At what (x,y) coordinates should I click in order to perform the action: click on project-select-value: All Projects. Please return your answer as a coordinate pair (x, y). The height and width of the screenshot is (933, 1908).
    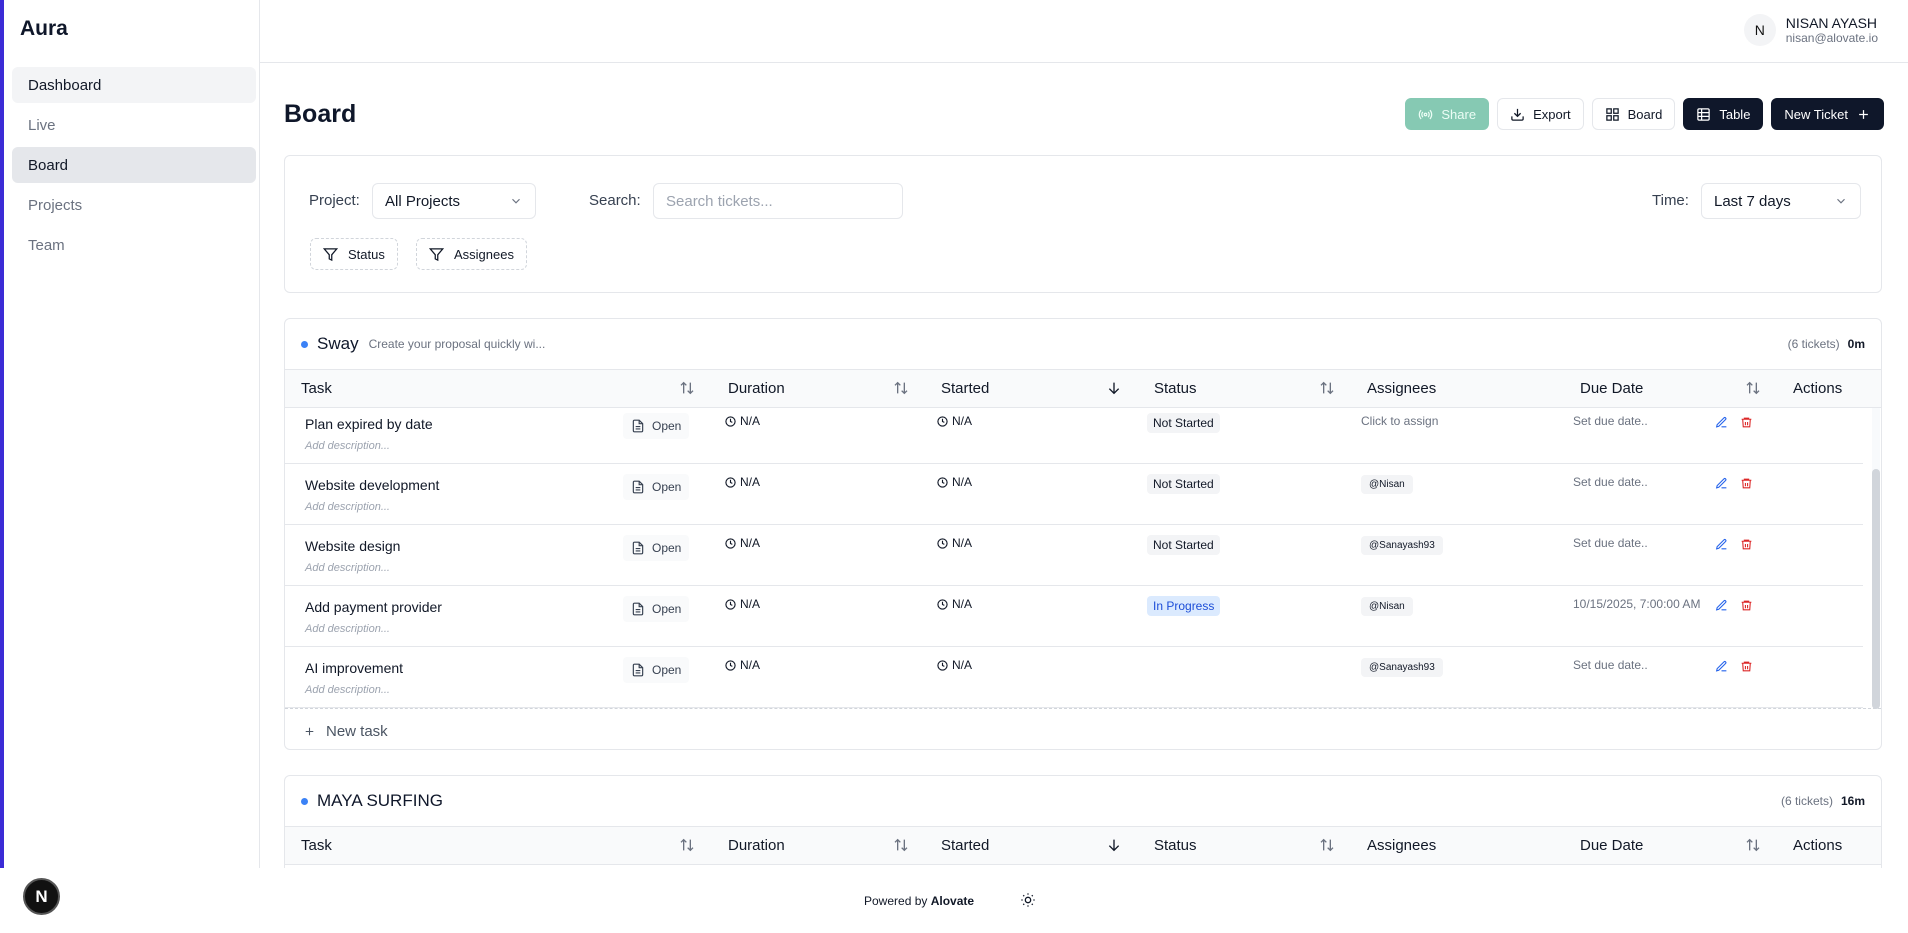
    Looking at the image, I should click on (423, 201).